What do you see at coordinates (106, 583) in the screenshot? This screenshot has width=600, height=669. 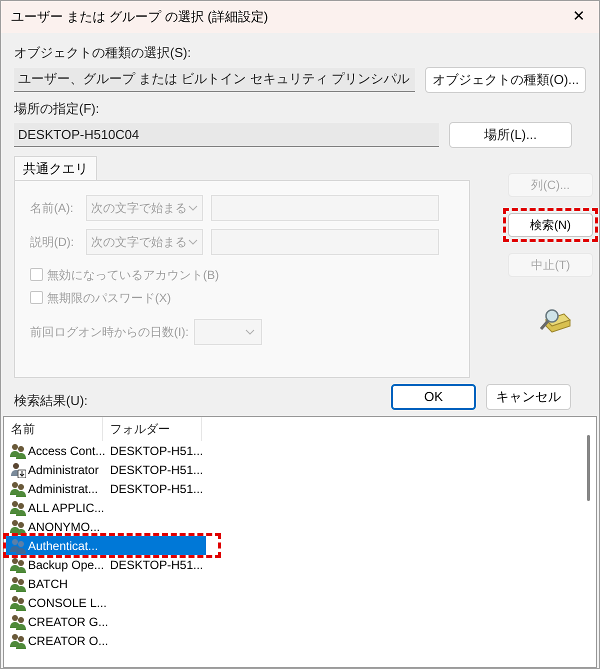 I see `result-row: BATCH` at bounding box center [106, 583].